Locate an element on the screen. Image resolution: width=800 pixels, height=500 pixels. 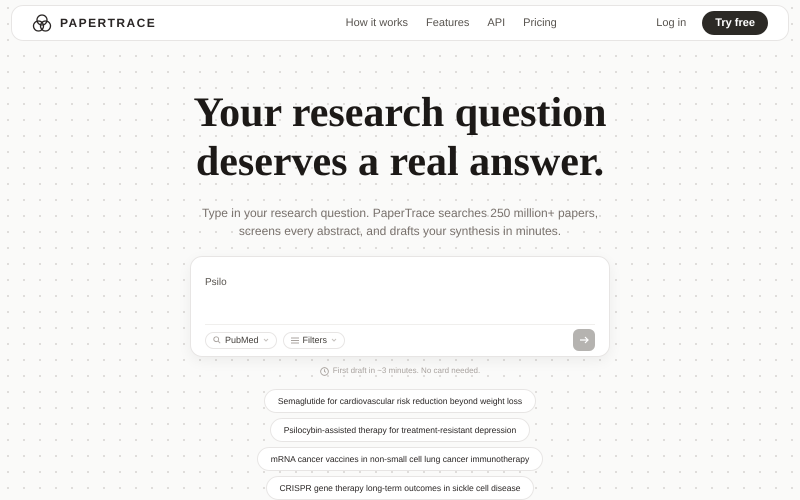
logo-icon is located at coordinates (42, 22).